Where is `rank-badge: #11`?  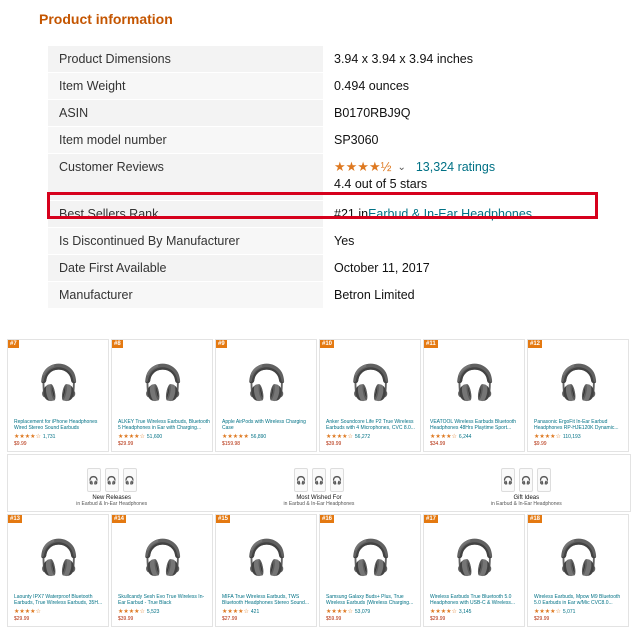
rank-badge: #11 is located at coordinates (431, 344).